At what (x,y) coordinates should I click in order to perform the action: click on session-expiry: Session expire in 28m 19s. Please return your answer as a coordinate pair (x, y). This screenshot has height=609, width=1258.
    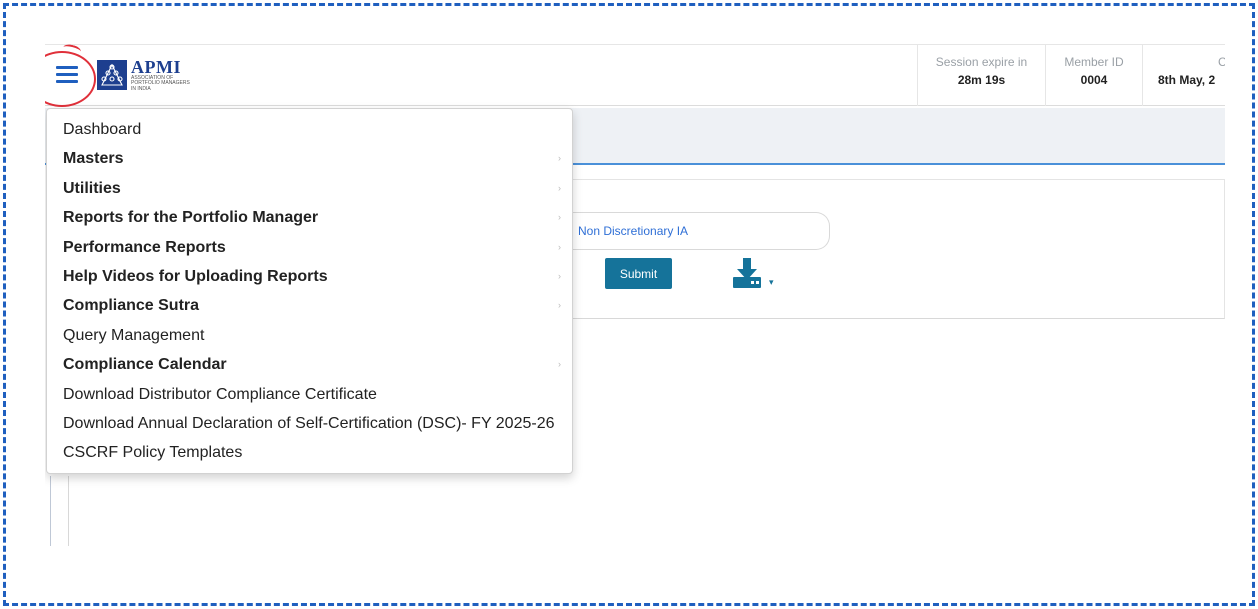
    Looking at the image, I should click on (981, 75).